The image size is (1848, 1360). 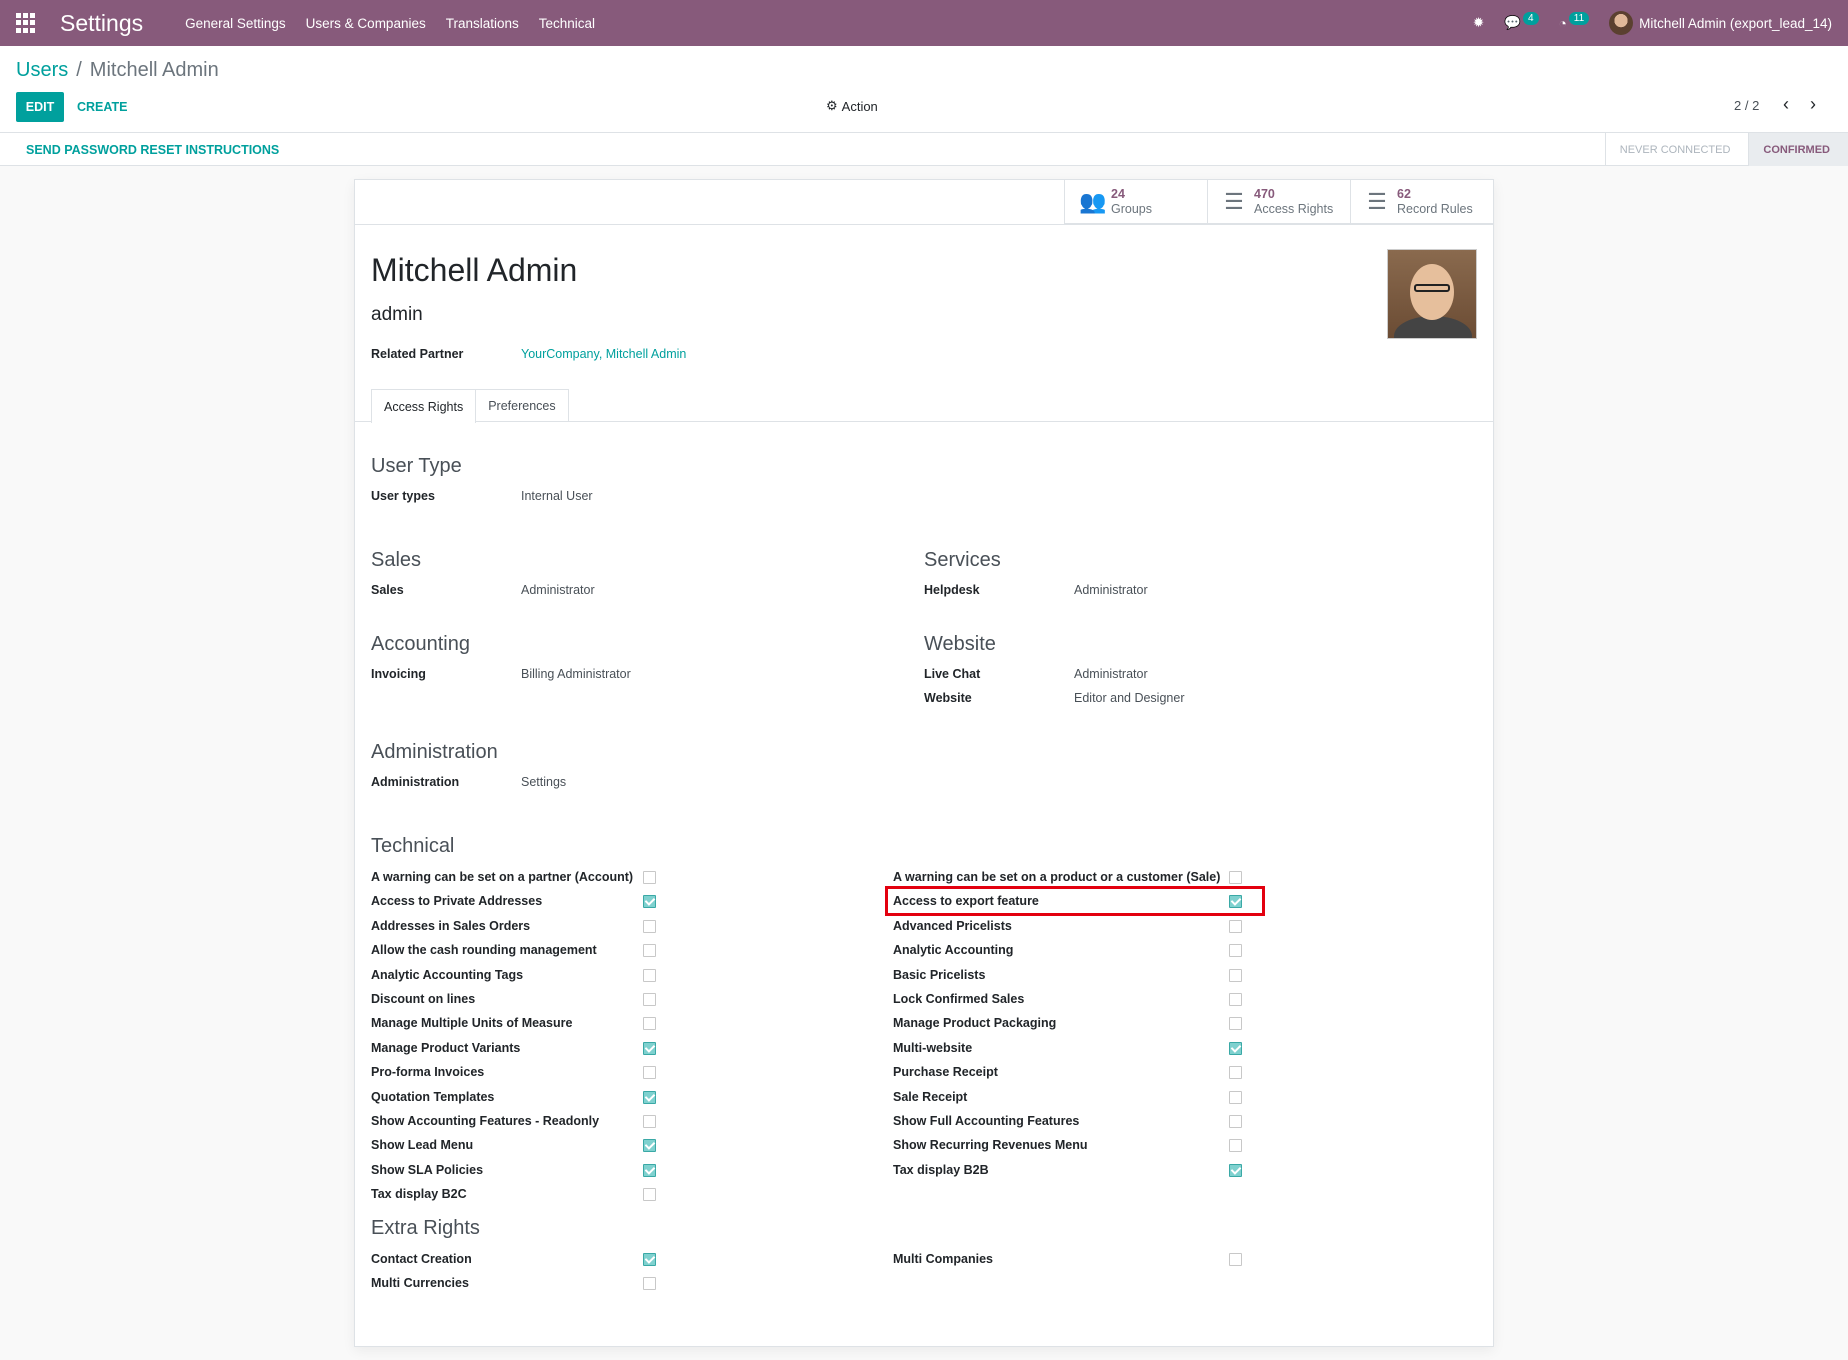 I want to click on checkbox-label: Multi-website, so click(x=933, y=1047).